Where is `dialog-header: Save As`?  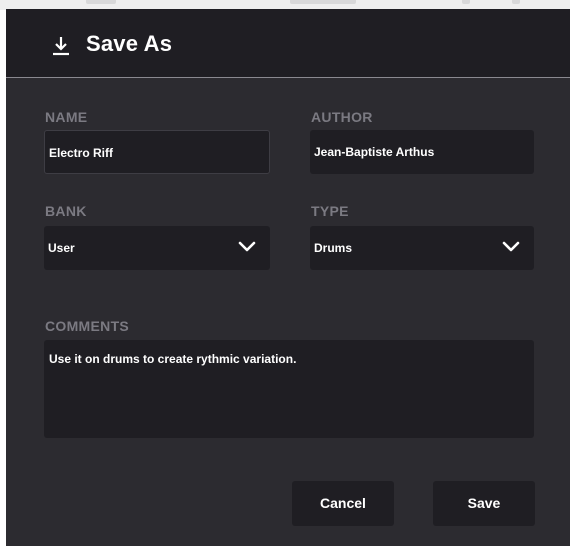
dialog-header: Save As is located at coordinates (288, 43).